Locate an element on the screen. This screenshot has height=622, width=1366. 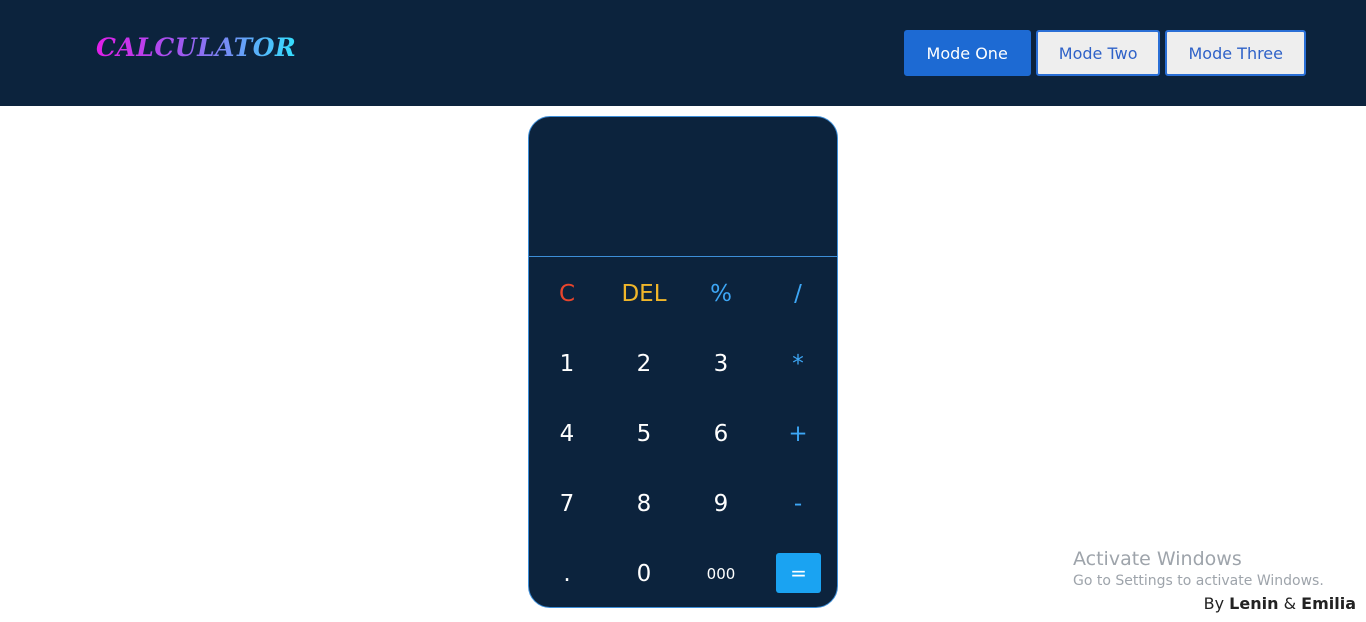
key-5: 5 is located at coordinates (644, 434).